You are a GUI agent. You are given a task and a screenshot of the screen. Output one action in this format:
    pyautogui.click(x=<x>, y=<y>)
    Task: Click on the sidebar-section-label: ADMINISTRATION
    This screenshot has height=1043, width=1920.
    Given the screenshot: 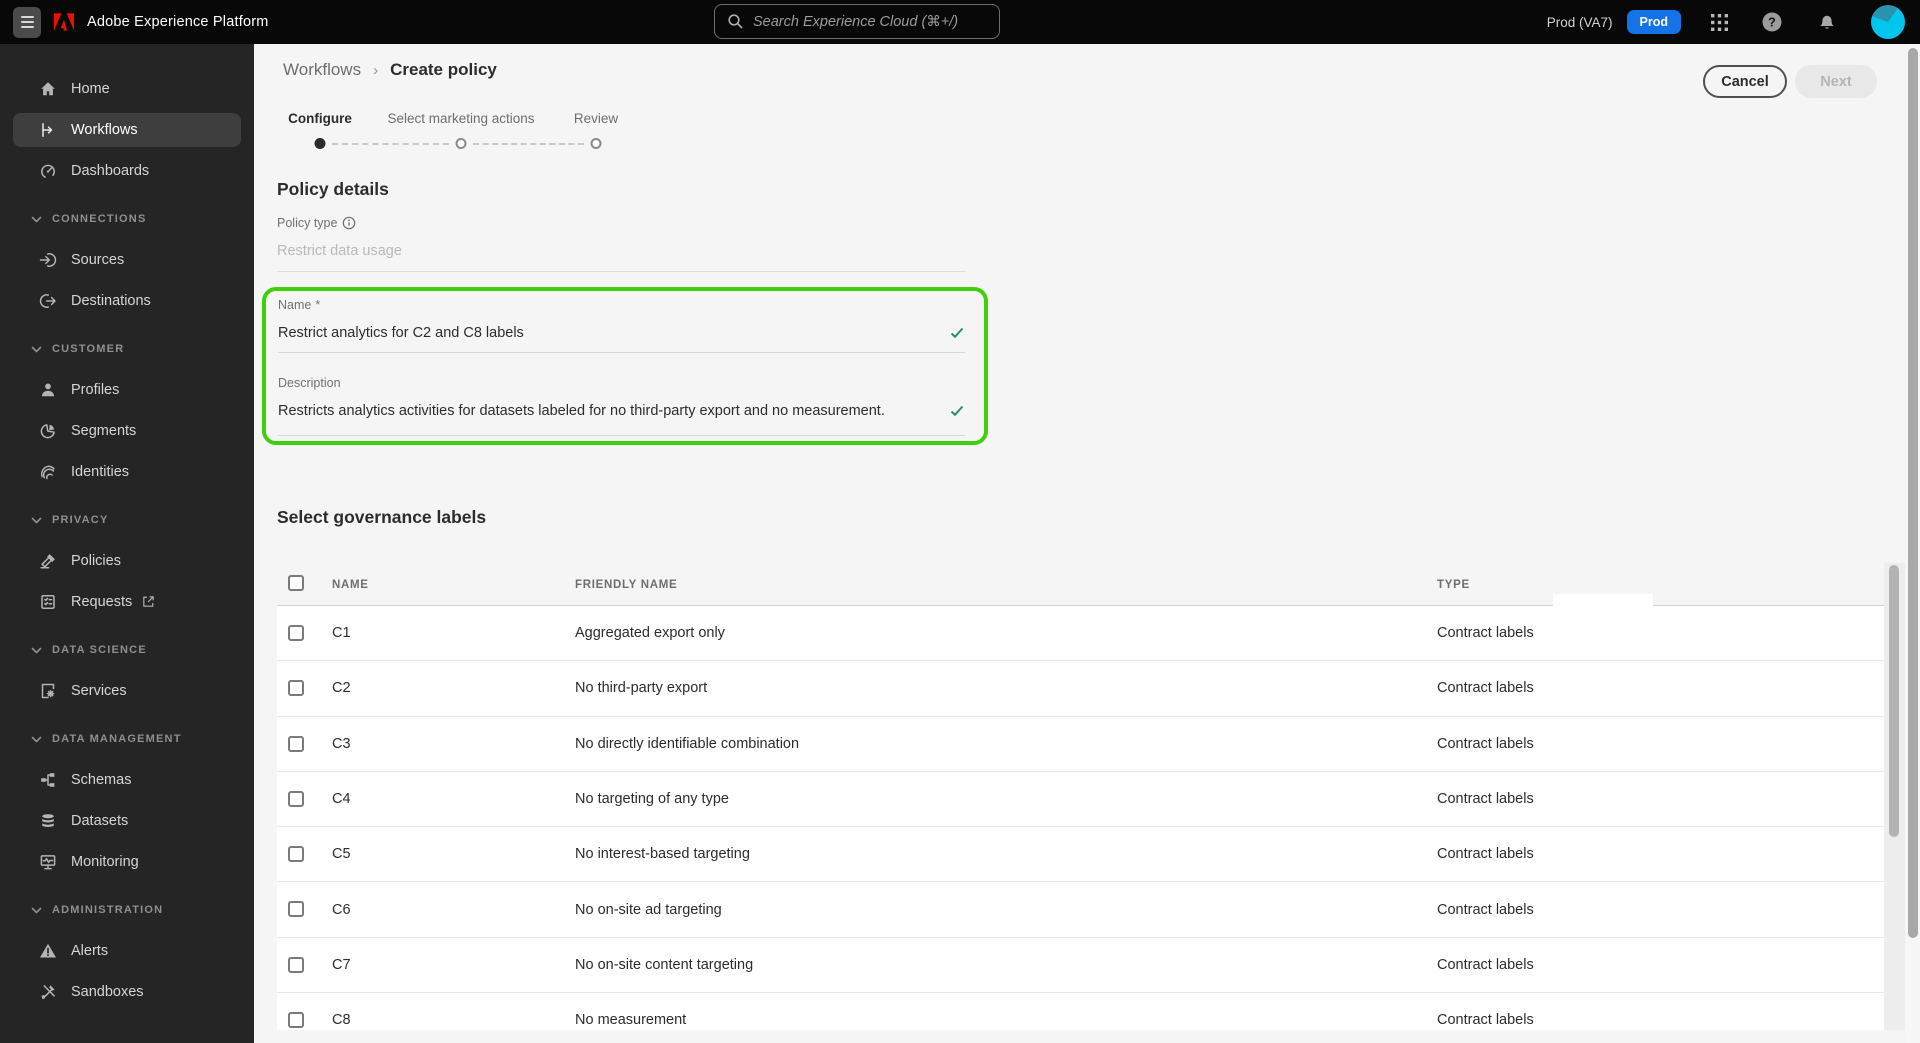 What is the action you would take?
    pyautogui.click(x=108, y=910)
    